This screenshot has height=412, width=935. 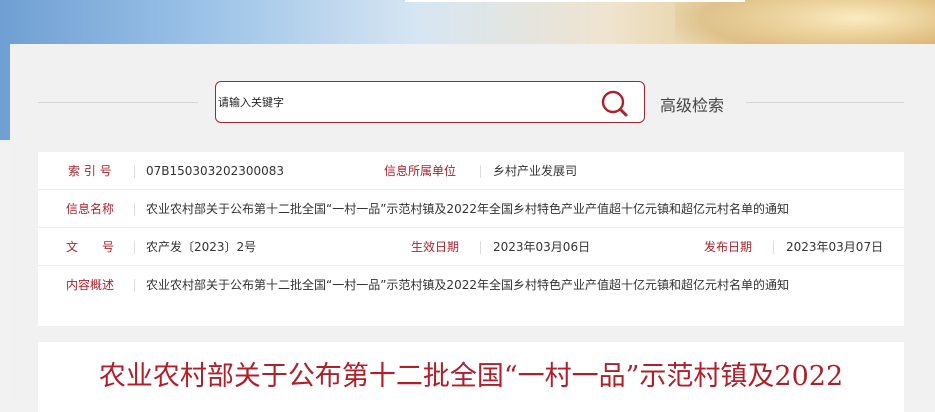 What do you see at coordinates (90, 247) in the screenshot?
I see `docno-label: 文 号` at bounding box center [90, 247].